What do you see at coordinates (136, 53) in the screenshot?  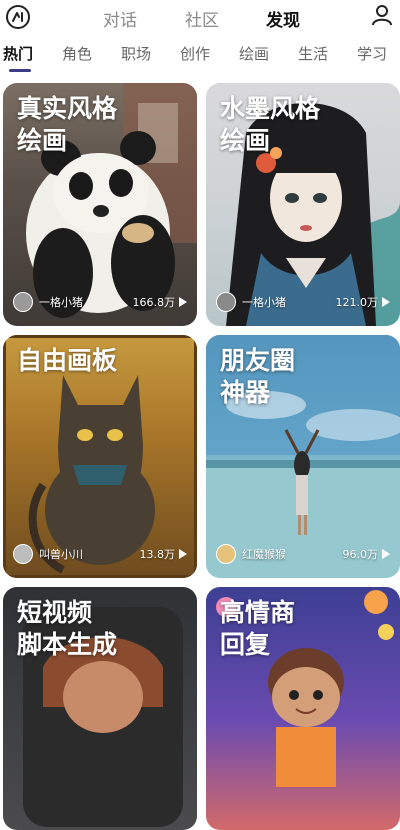 I see `category-workplace: 职场` at bounding box center [136, 53].